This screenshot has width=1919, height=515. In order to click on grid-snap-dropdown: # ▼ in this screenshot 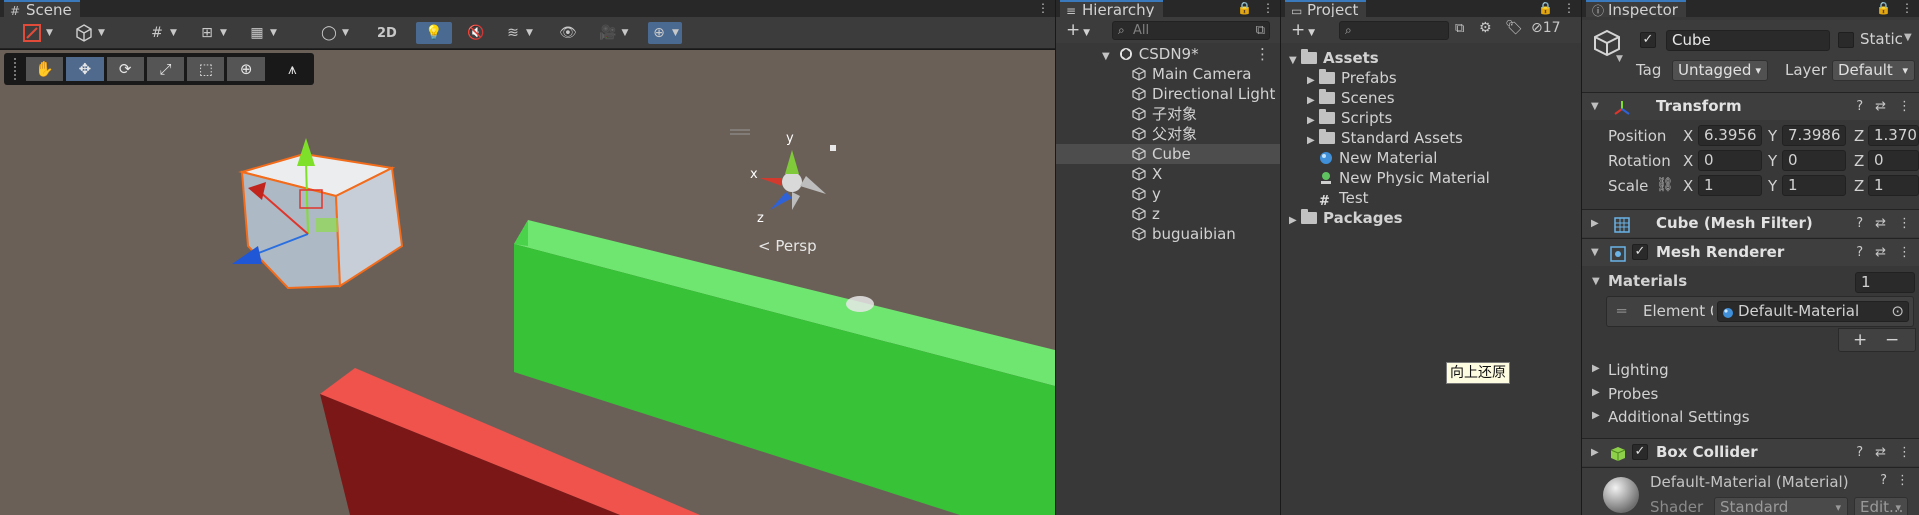, I will do `click(161, 33)`.